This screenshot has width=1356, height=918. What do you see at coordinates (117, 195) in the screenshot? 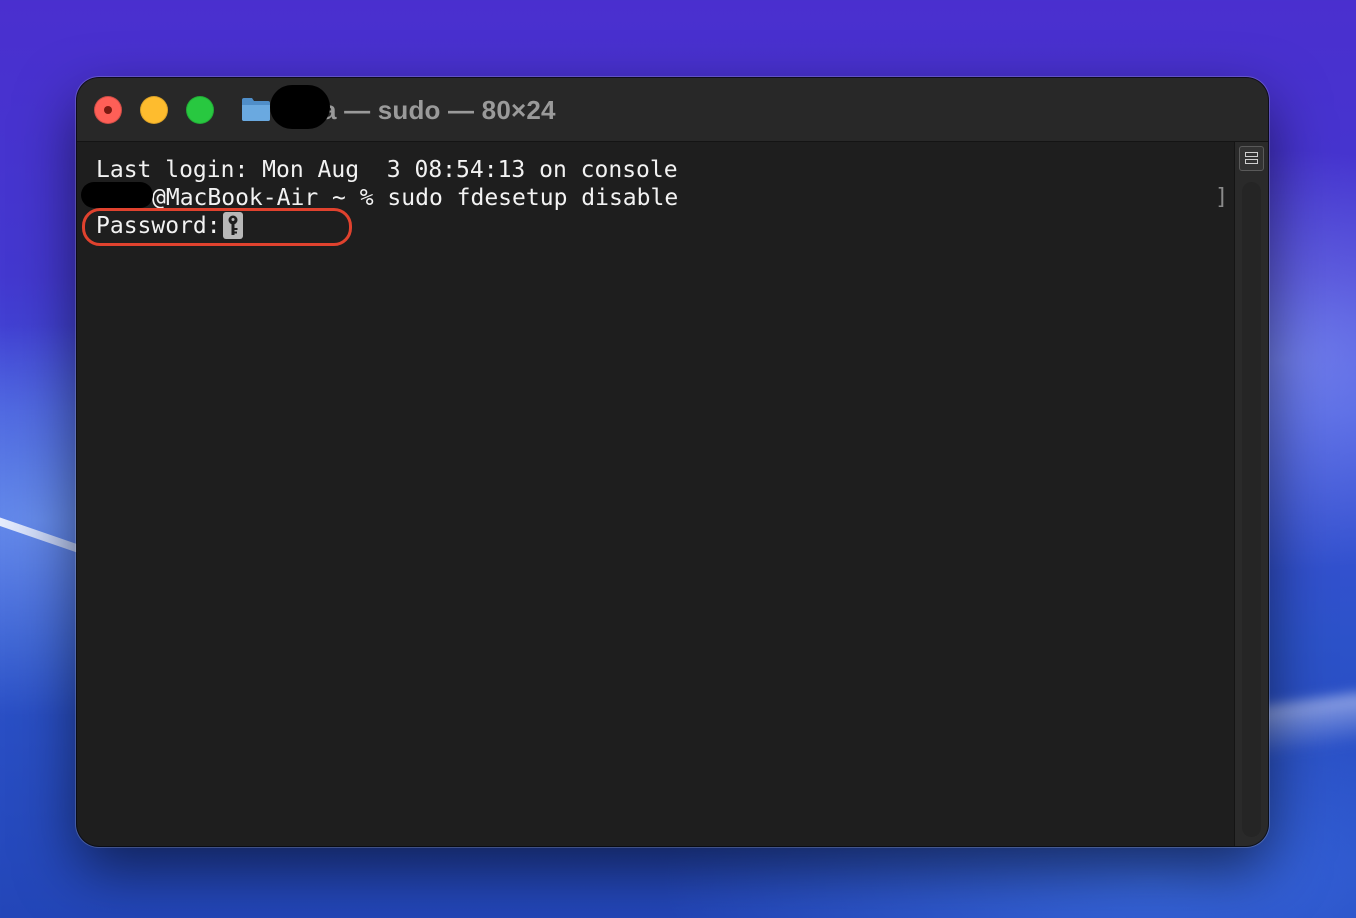
I see `username-redaction` at bounding box center [117, 195].